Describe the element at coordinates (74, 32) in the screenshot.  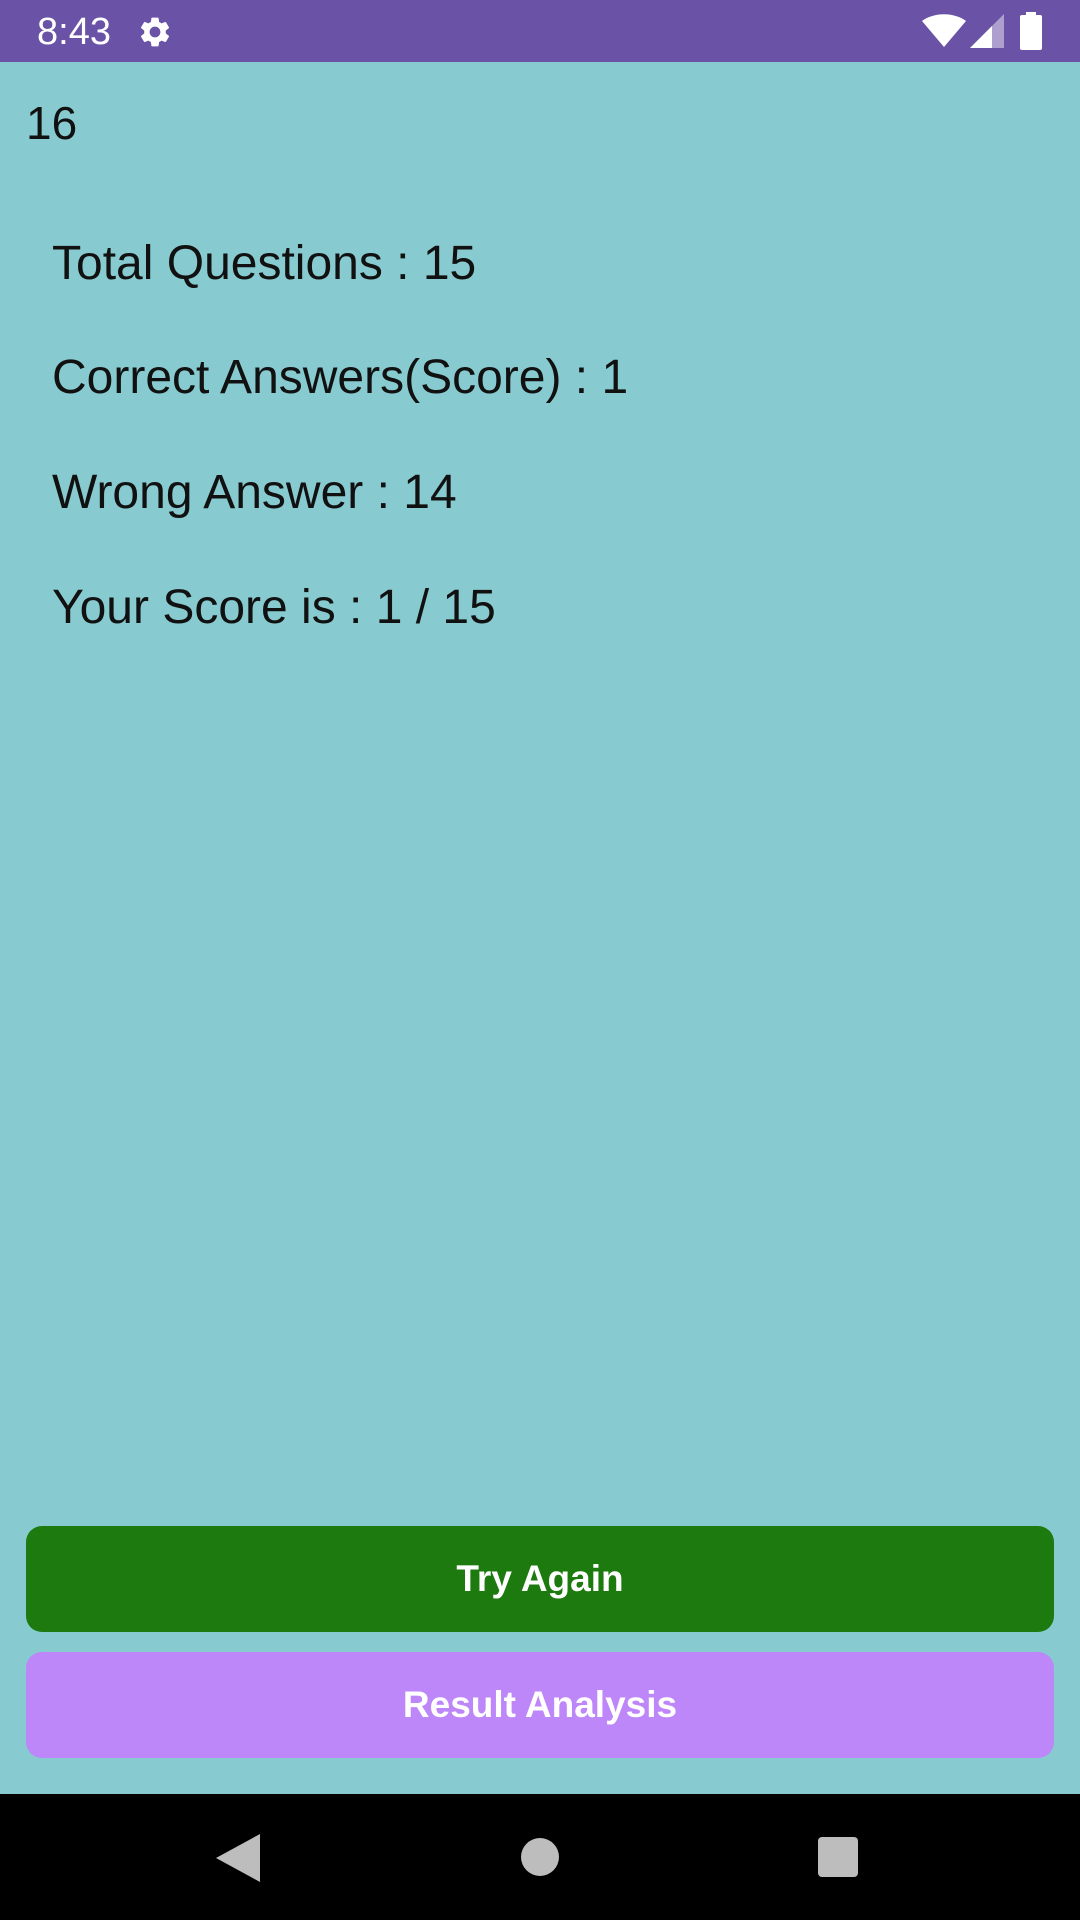
I see `status-time: 8:43` at that location.